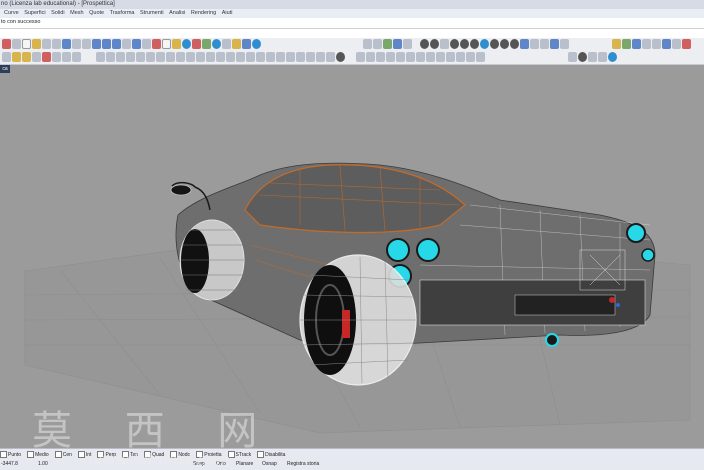 Image resolution: width=704 pixels, height=470 pixels. What do you see at coordinates (227, 13) in the screenshot?
I see `menu-aiuti: Aiuti` at bounding box center [227, 13].